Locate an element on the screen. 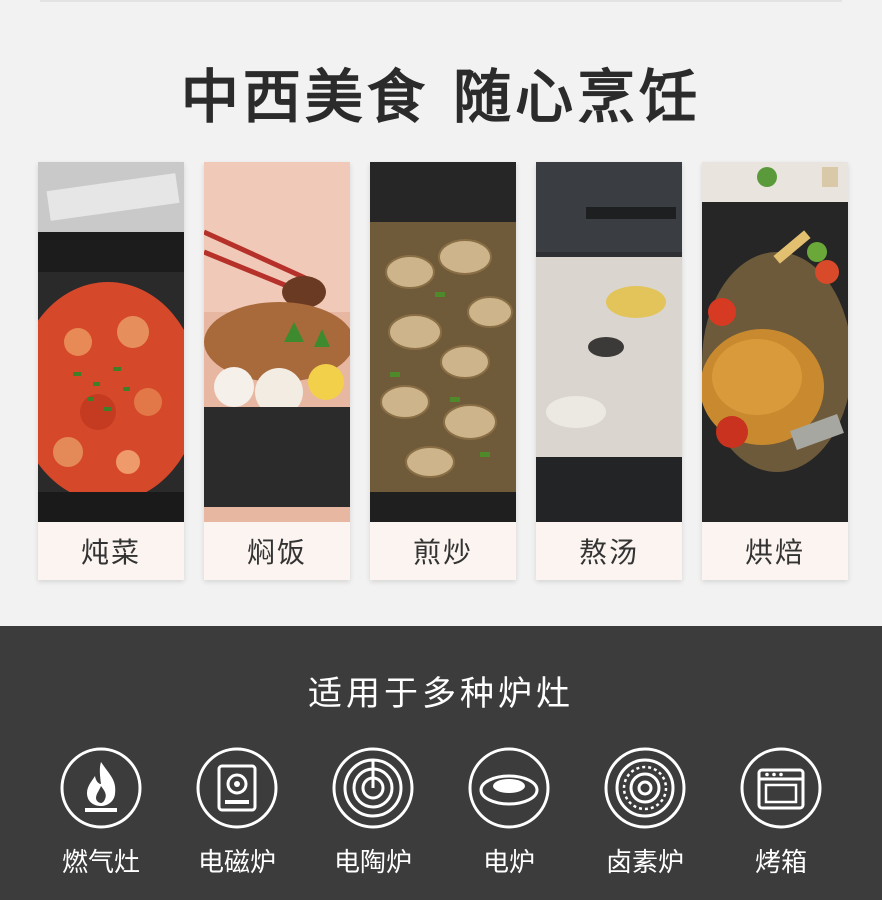 Image resolution: width=882 pixels, height=900 pixels. ceramic-hob-icon is located at coordinates (373, 788).